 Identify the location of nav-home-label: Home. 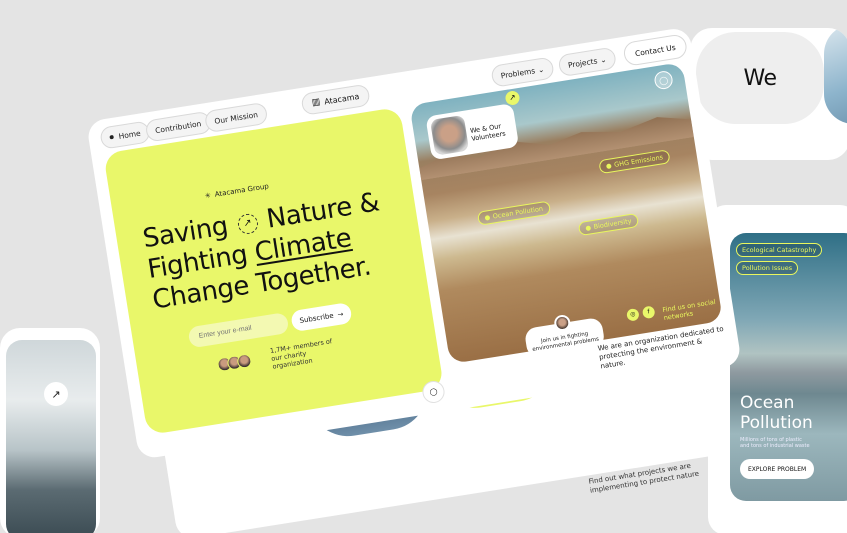
(129, 134).